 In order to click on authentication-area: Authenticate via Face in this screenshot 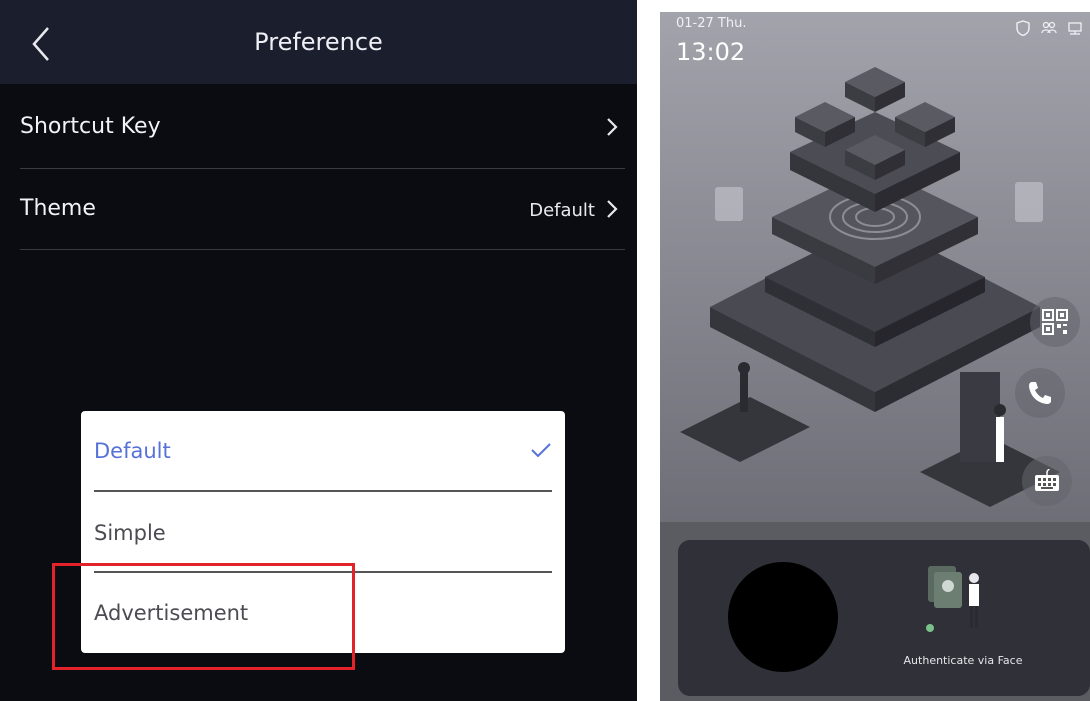, I will do `click(875, 611)`.